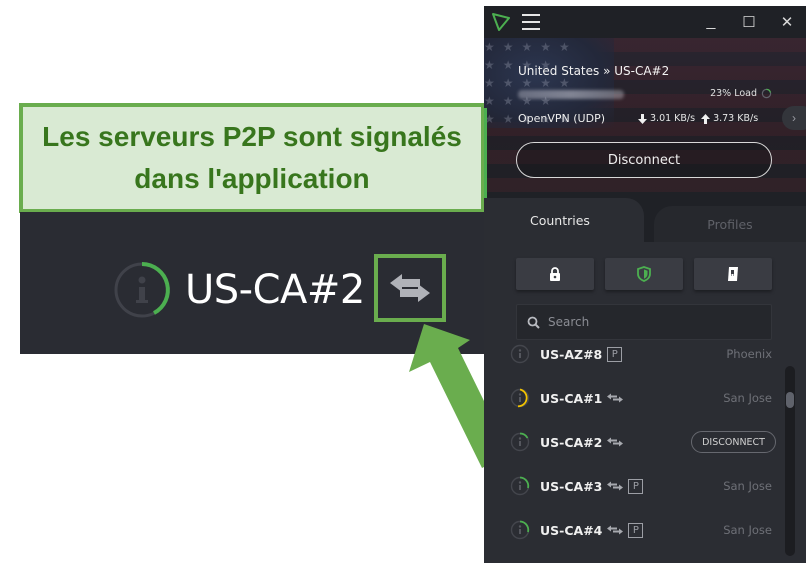 This screenshot has height=563, width=806. What do you see at coordinates (634, 398) in the screenshot?
I see `server-row-us-ca-1: US-CA#1 San Jose` at bounding box center [634, 398].